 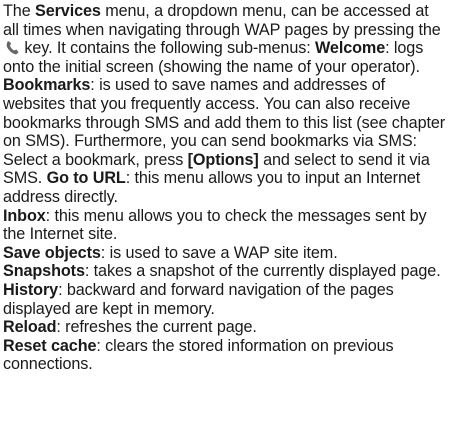 I want to click on intro-text: The, so click(x=19, y=11).